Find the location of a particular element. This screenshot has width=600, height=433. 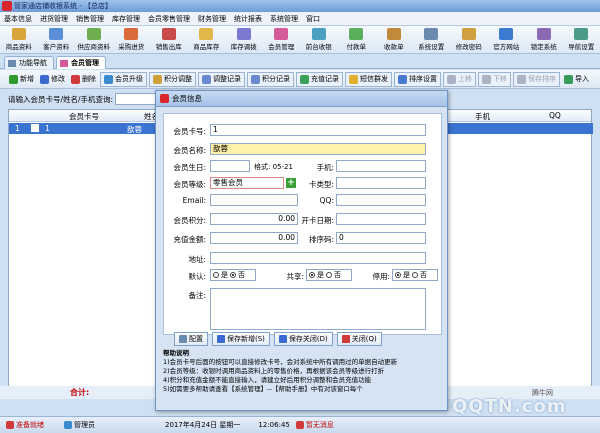

opendate-field is located at coordinates (381, 219).